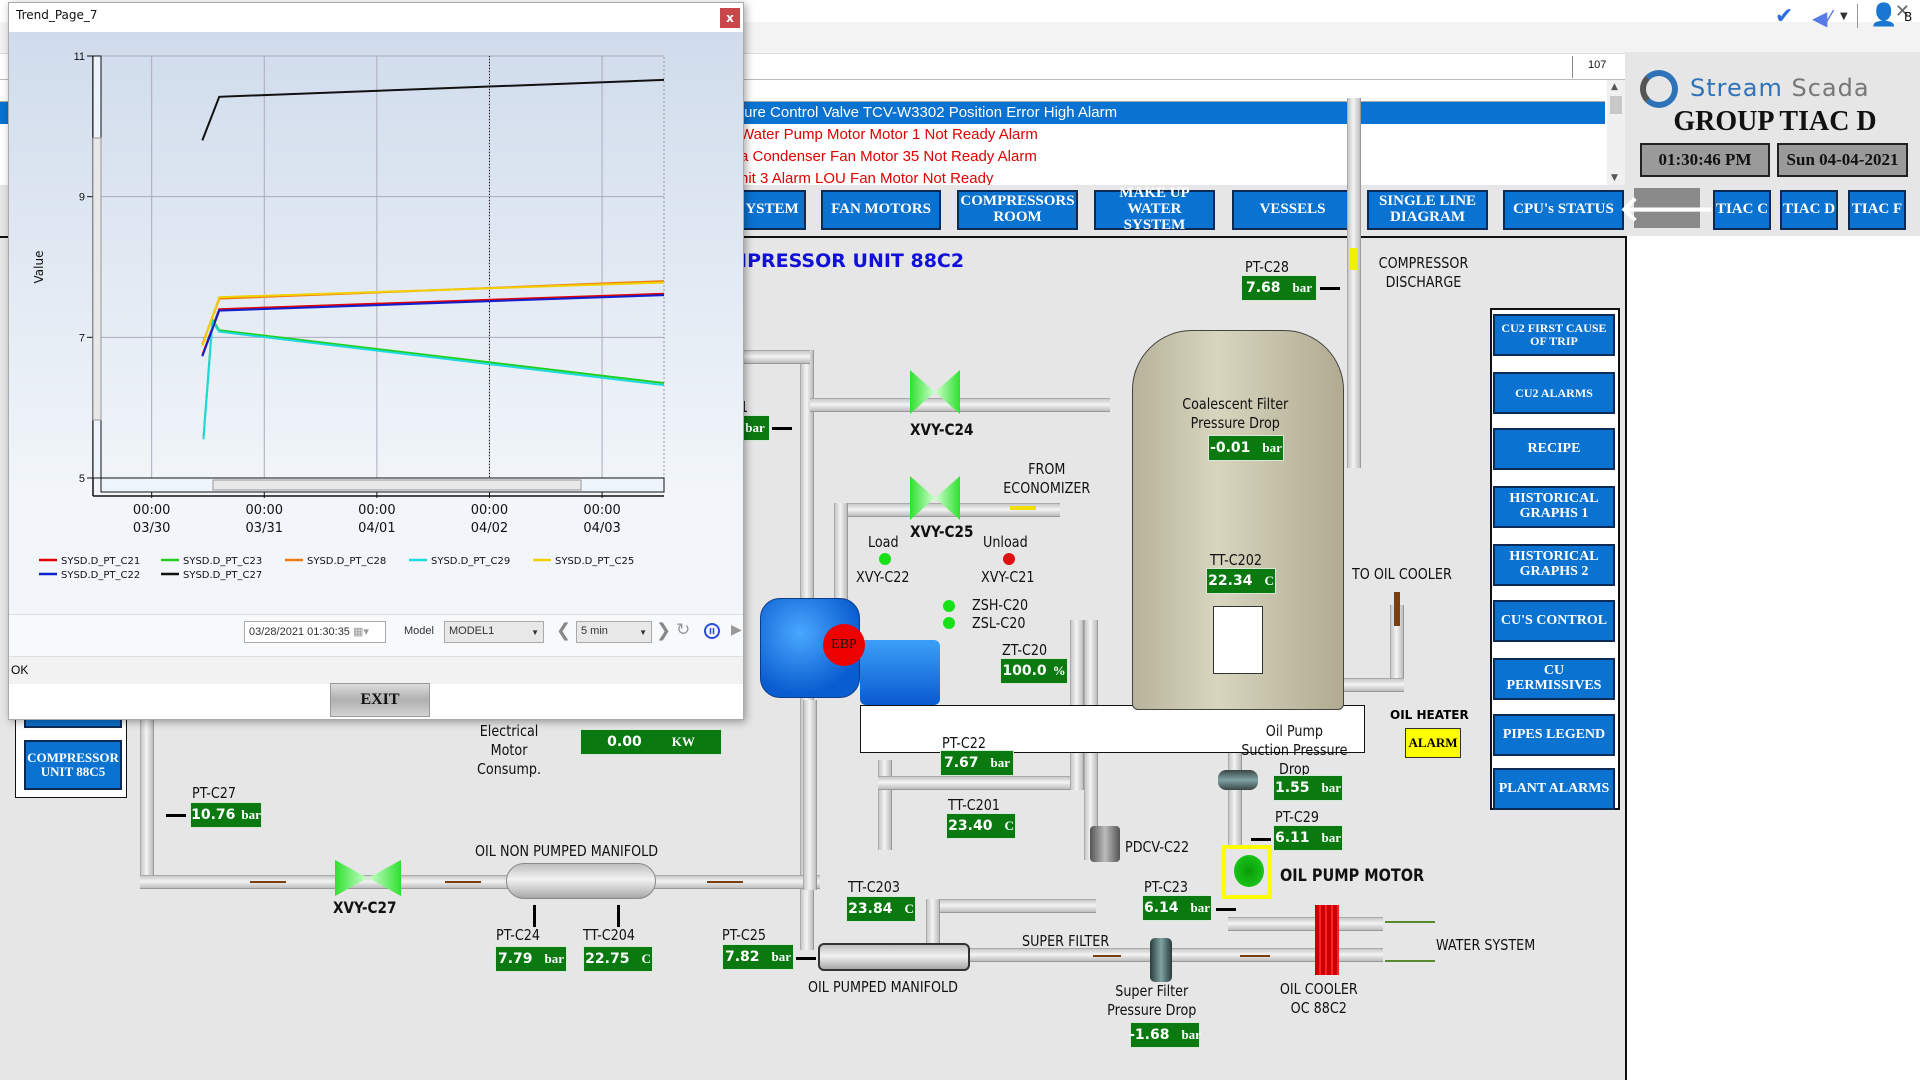 The height and width of the screenshot is (1080, 1920). Describe the element at coordinates (1554, 679) in the screenshot. I see `cu-permissives-button: CU PERMISSIVES` at that location.